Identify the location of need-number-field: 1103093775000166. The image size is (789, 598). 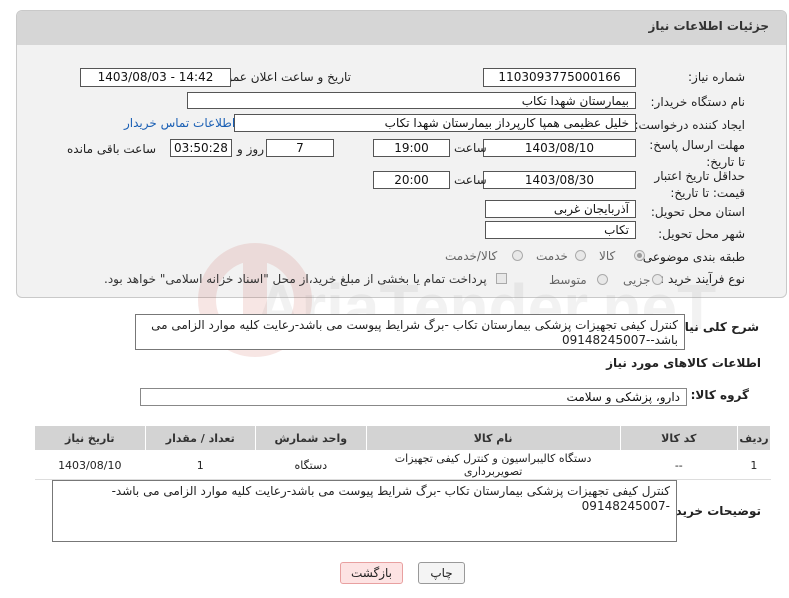
(559, 77).